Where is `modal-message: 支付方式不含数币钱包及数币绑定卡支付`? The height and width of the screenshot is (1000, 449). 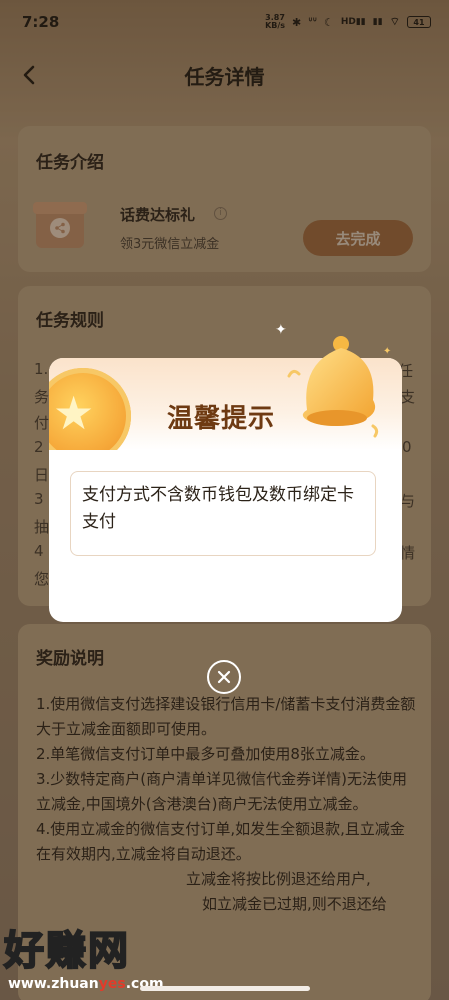 modal-message: 支付方式不含数币钱包及数币绑定卡支付 is located at coordinates (223, 513).